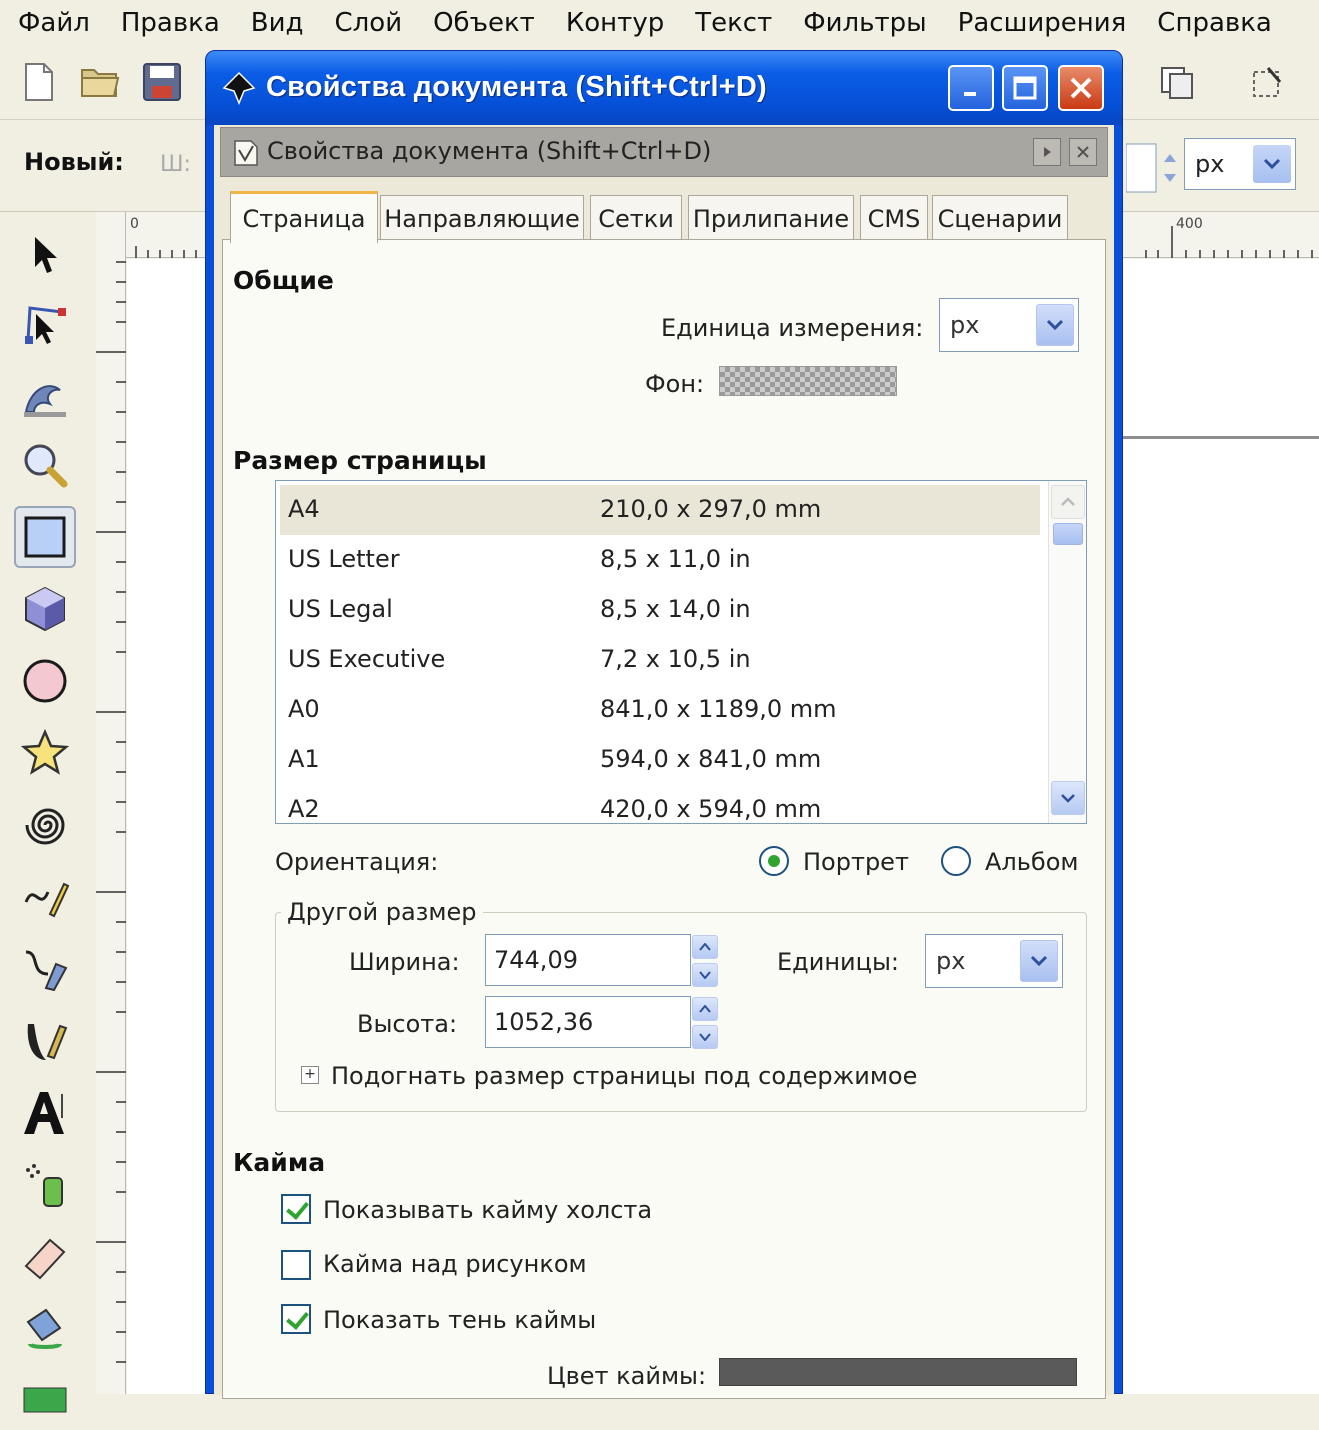 Image resolution: width=1319 pixels, height=1430 pixels. Describe the element at coordinates (894, 218) in the screenshot. I see `tab-cms: CMS` at that location.